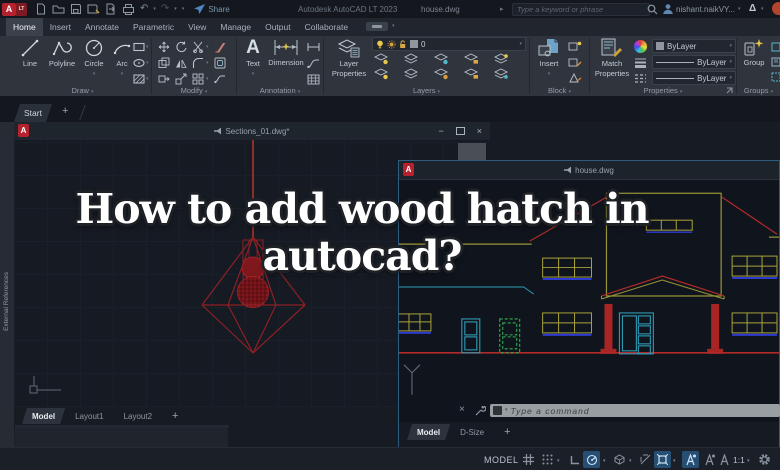  Describe the element at coordinates (575, 62) in the screenshot. I see `edit-block-icon` at that location.